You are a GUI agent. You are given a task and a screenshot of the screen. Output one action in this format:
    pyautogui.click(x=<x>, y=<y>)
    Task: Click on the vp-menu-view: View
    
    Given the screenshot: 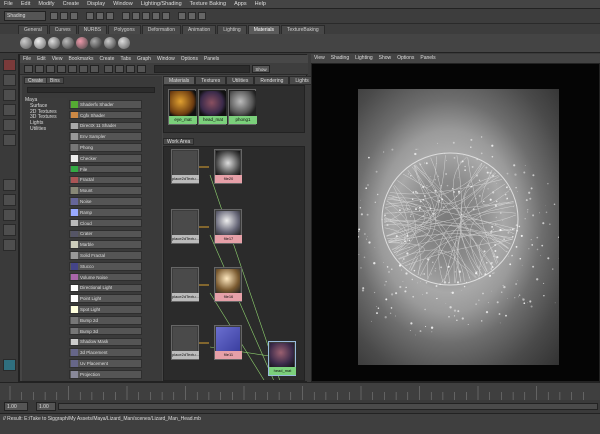 What is the action you would take?
    pyautogui.click(x=319, y=58)
    